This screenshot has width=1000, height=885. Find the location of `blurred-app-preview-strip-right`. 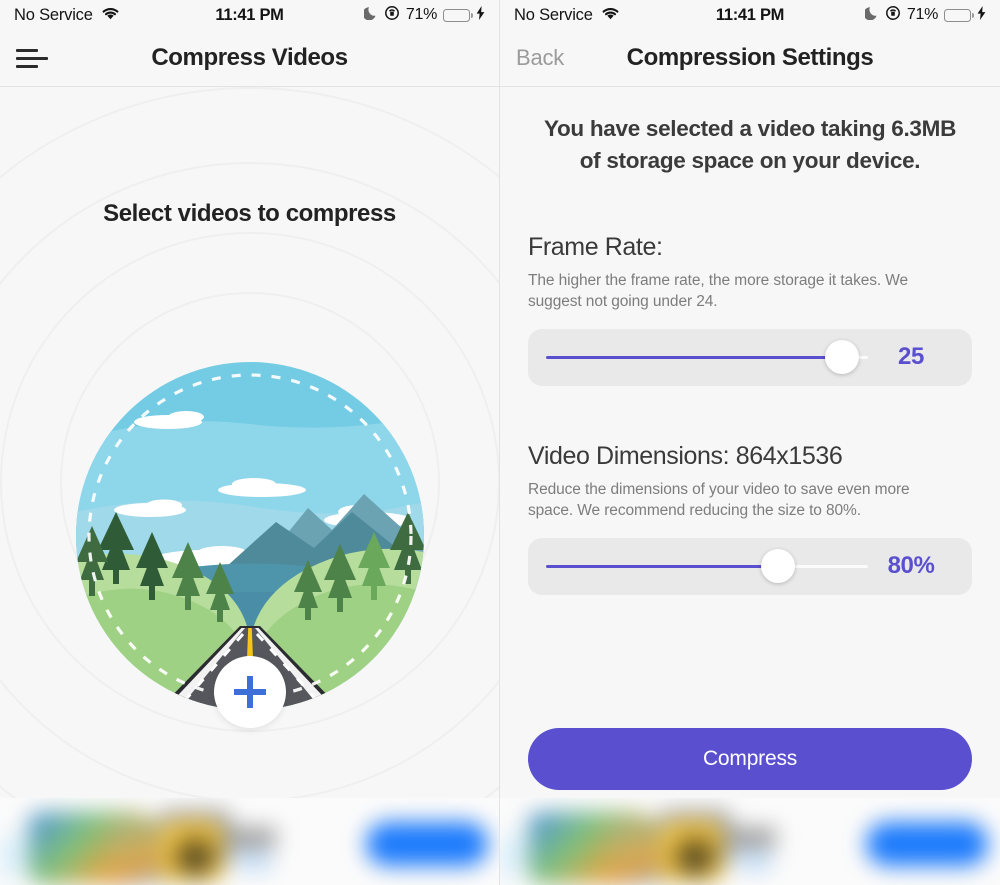

blurred-app-preview-strip-right is located at coordinates (750, 841).